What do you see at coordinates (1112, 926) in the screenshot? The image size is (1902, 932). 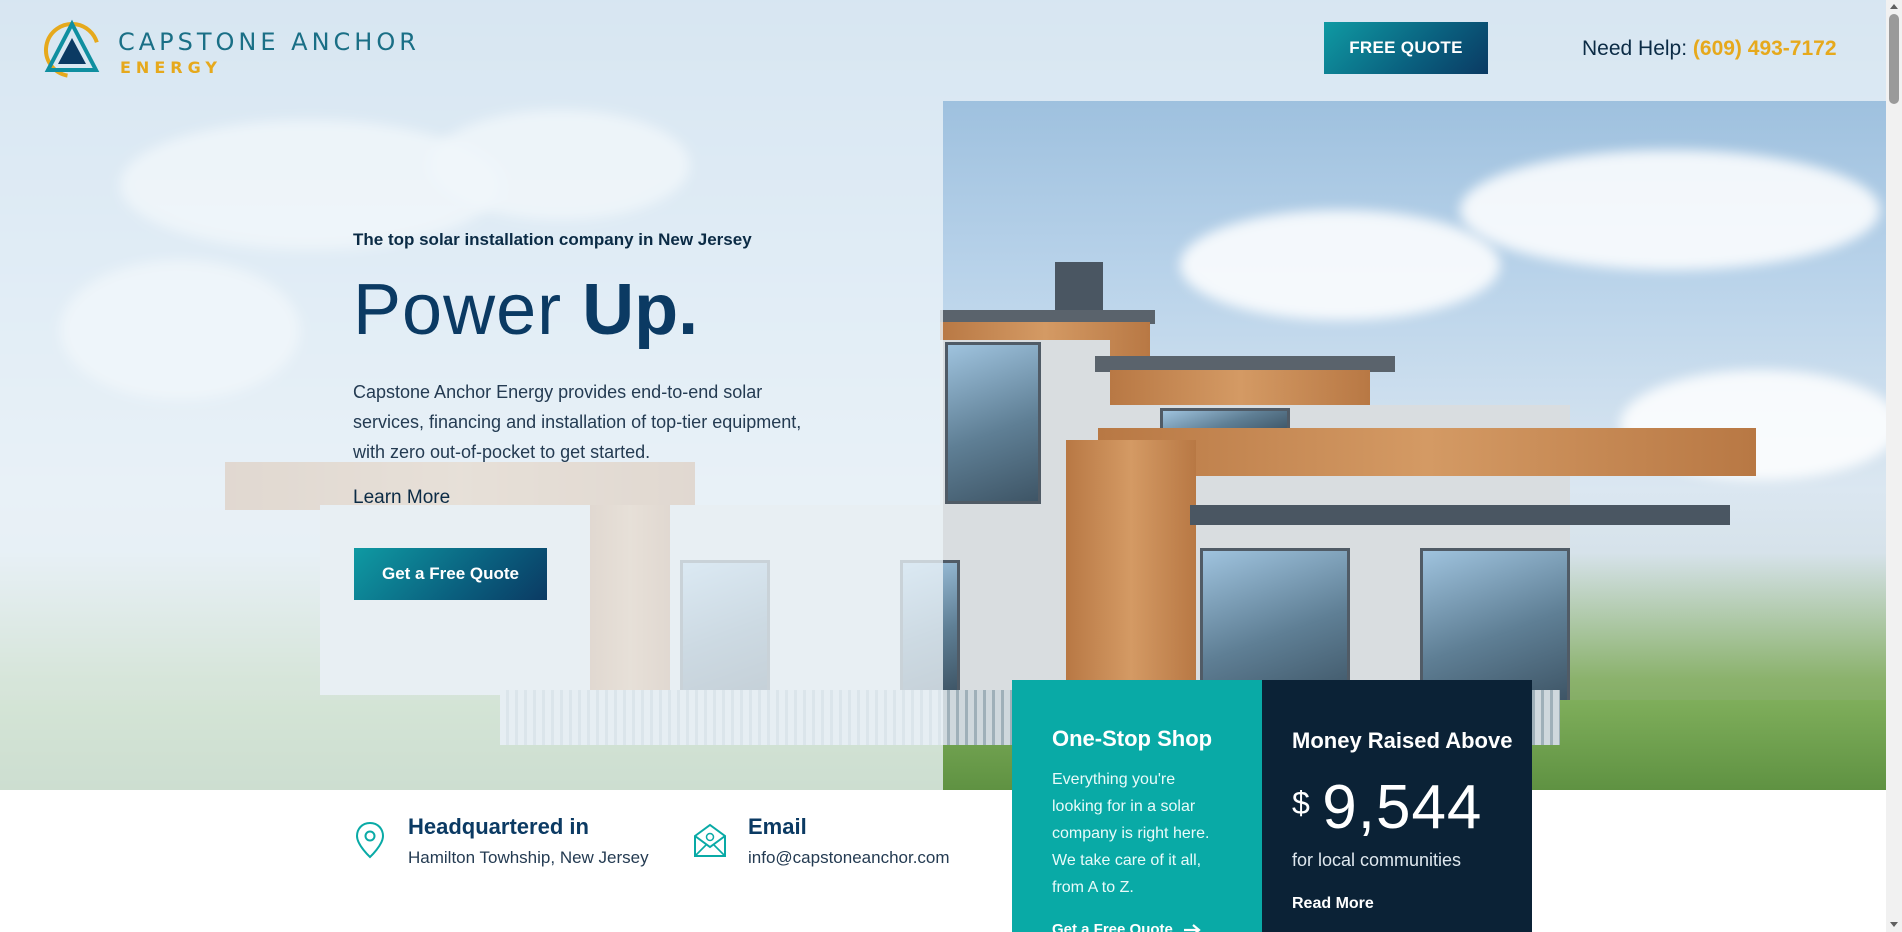 I see `one-stop-link-label: Get a Free Quote` at bounding box center [1112, 926].